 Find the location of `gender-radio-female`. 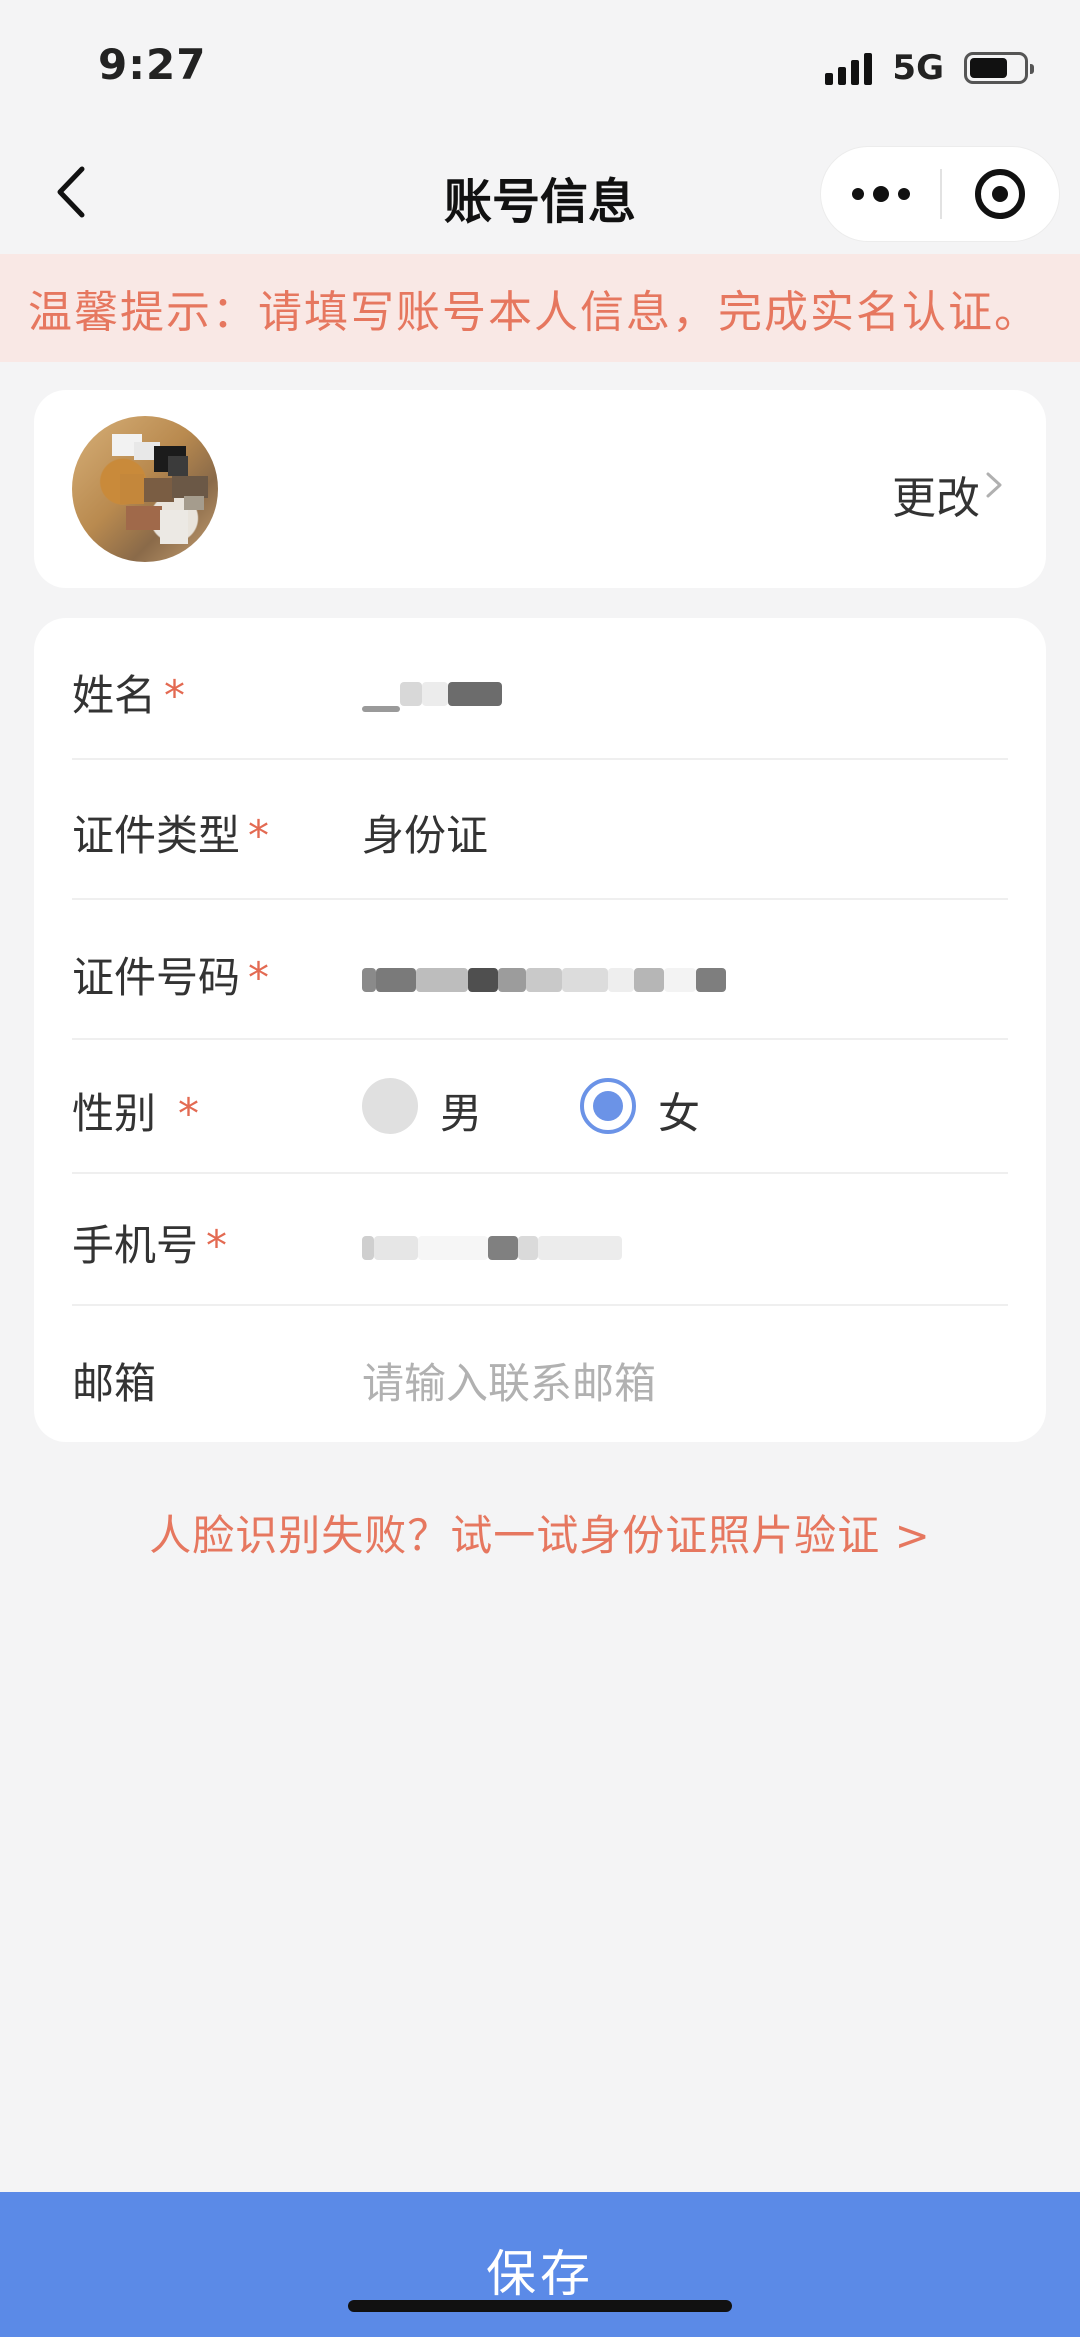

gender-radio-female is located at coordinates (608, 1106).